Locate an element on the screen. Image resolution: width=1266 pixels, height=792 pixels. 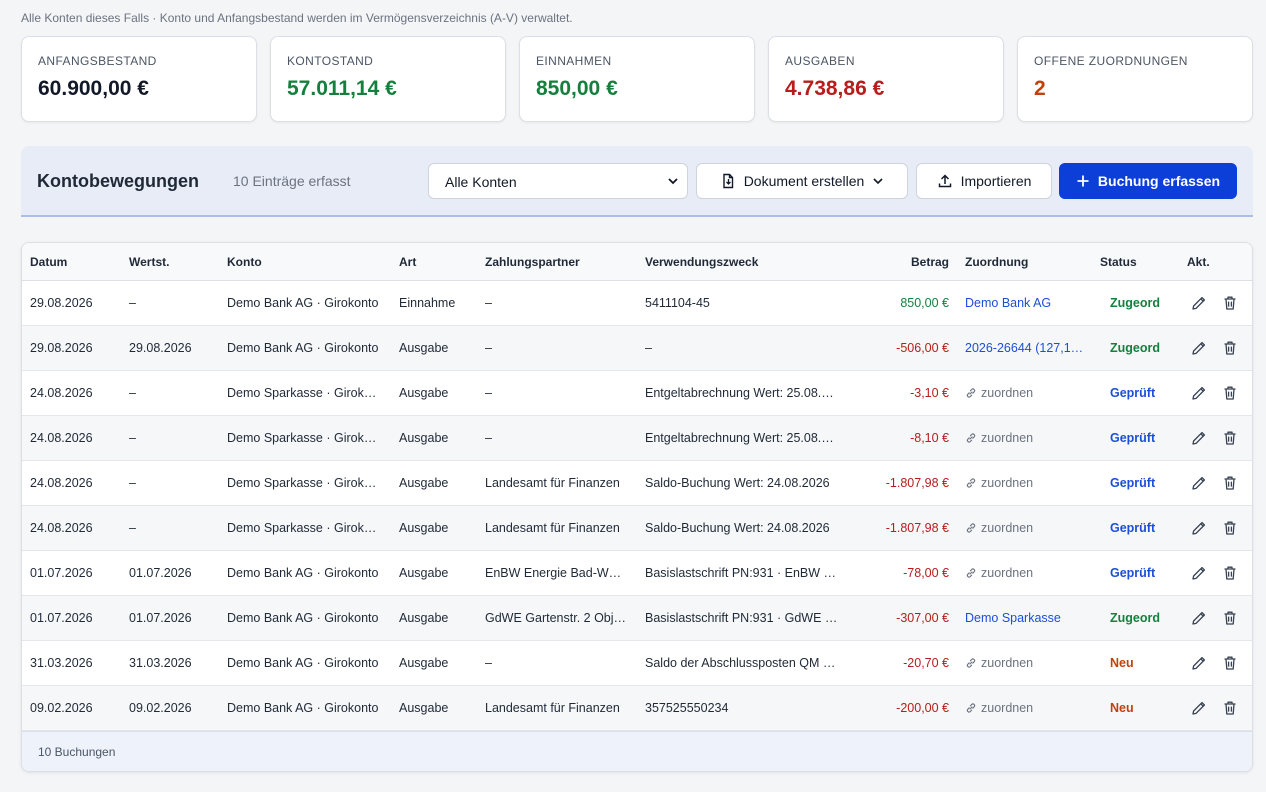
document-icon is located at coordinates (727, 181).